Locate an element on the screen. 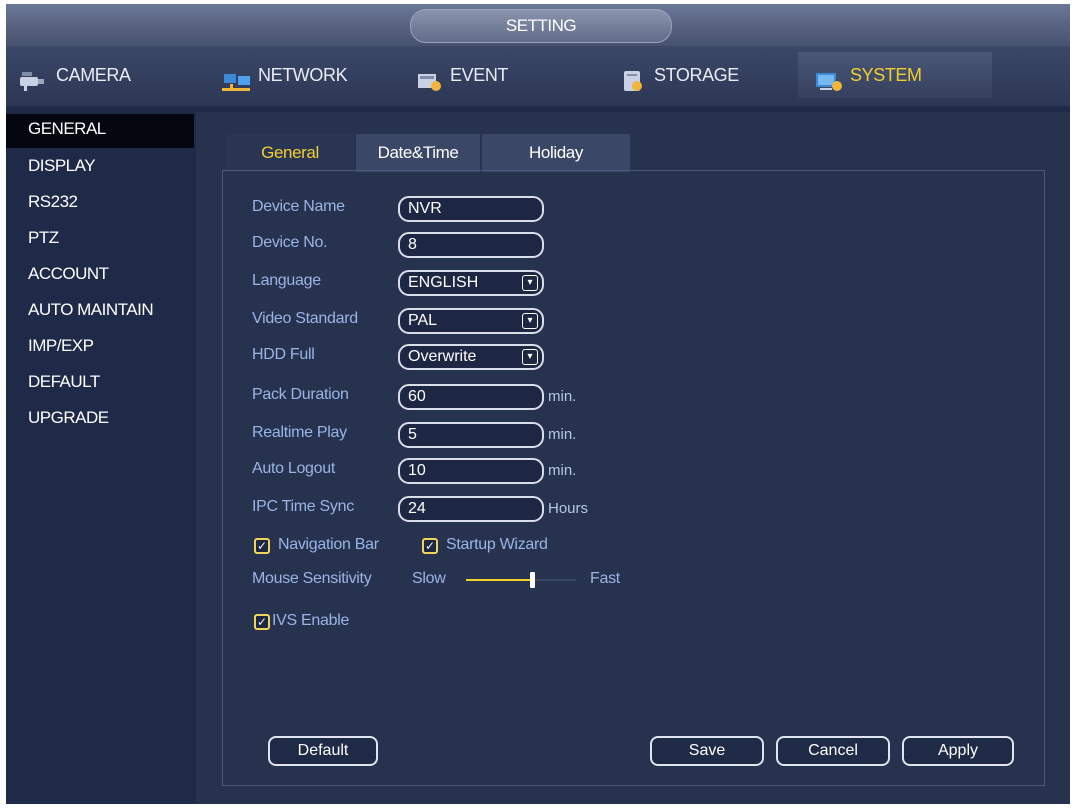  realtime-play-unit: min. is located at coordinates (562, 434).